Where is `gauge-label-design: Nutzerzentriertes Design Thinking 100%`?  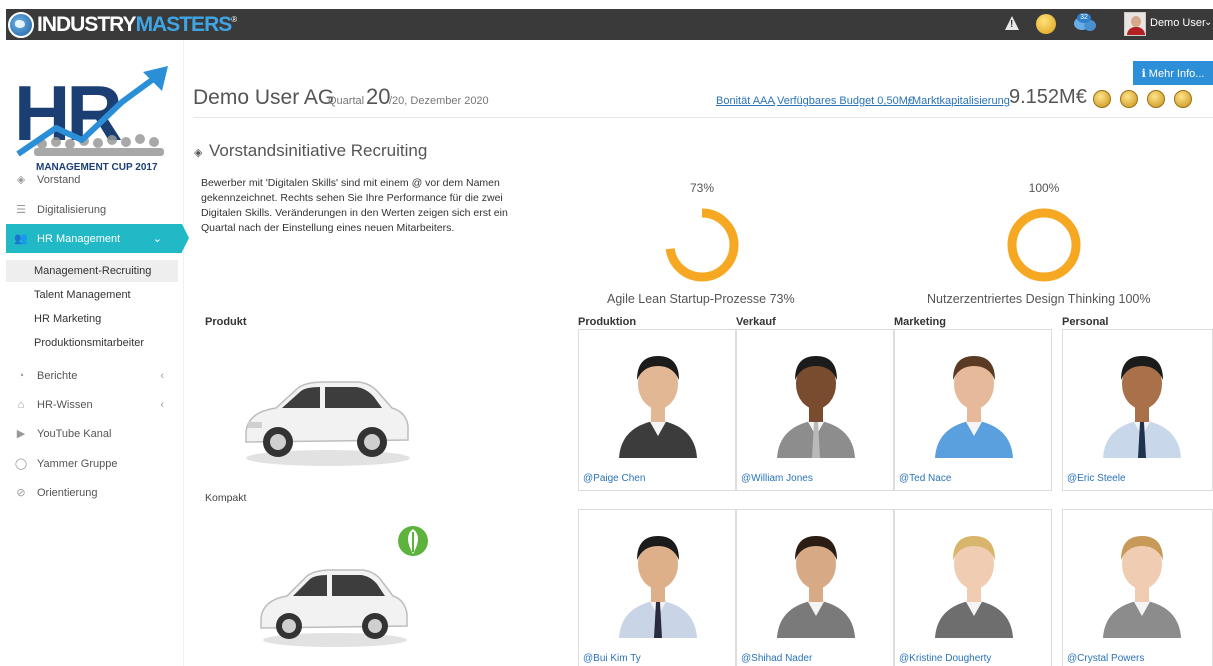
gauge-label-design: Nutzerzentriertes Design Thinking 100% is located at coordinates (1039, 299).